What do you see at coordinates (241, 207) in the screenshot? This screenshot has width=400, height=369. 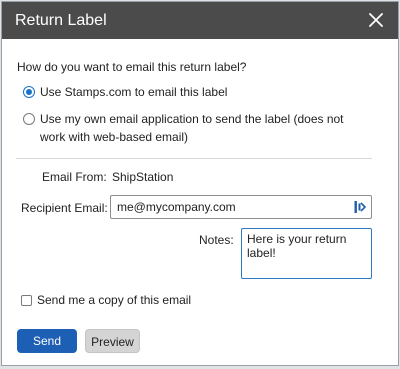 I see `recipient-email-input: me@mycompany.com` at bounding box center [241, 207].